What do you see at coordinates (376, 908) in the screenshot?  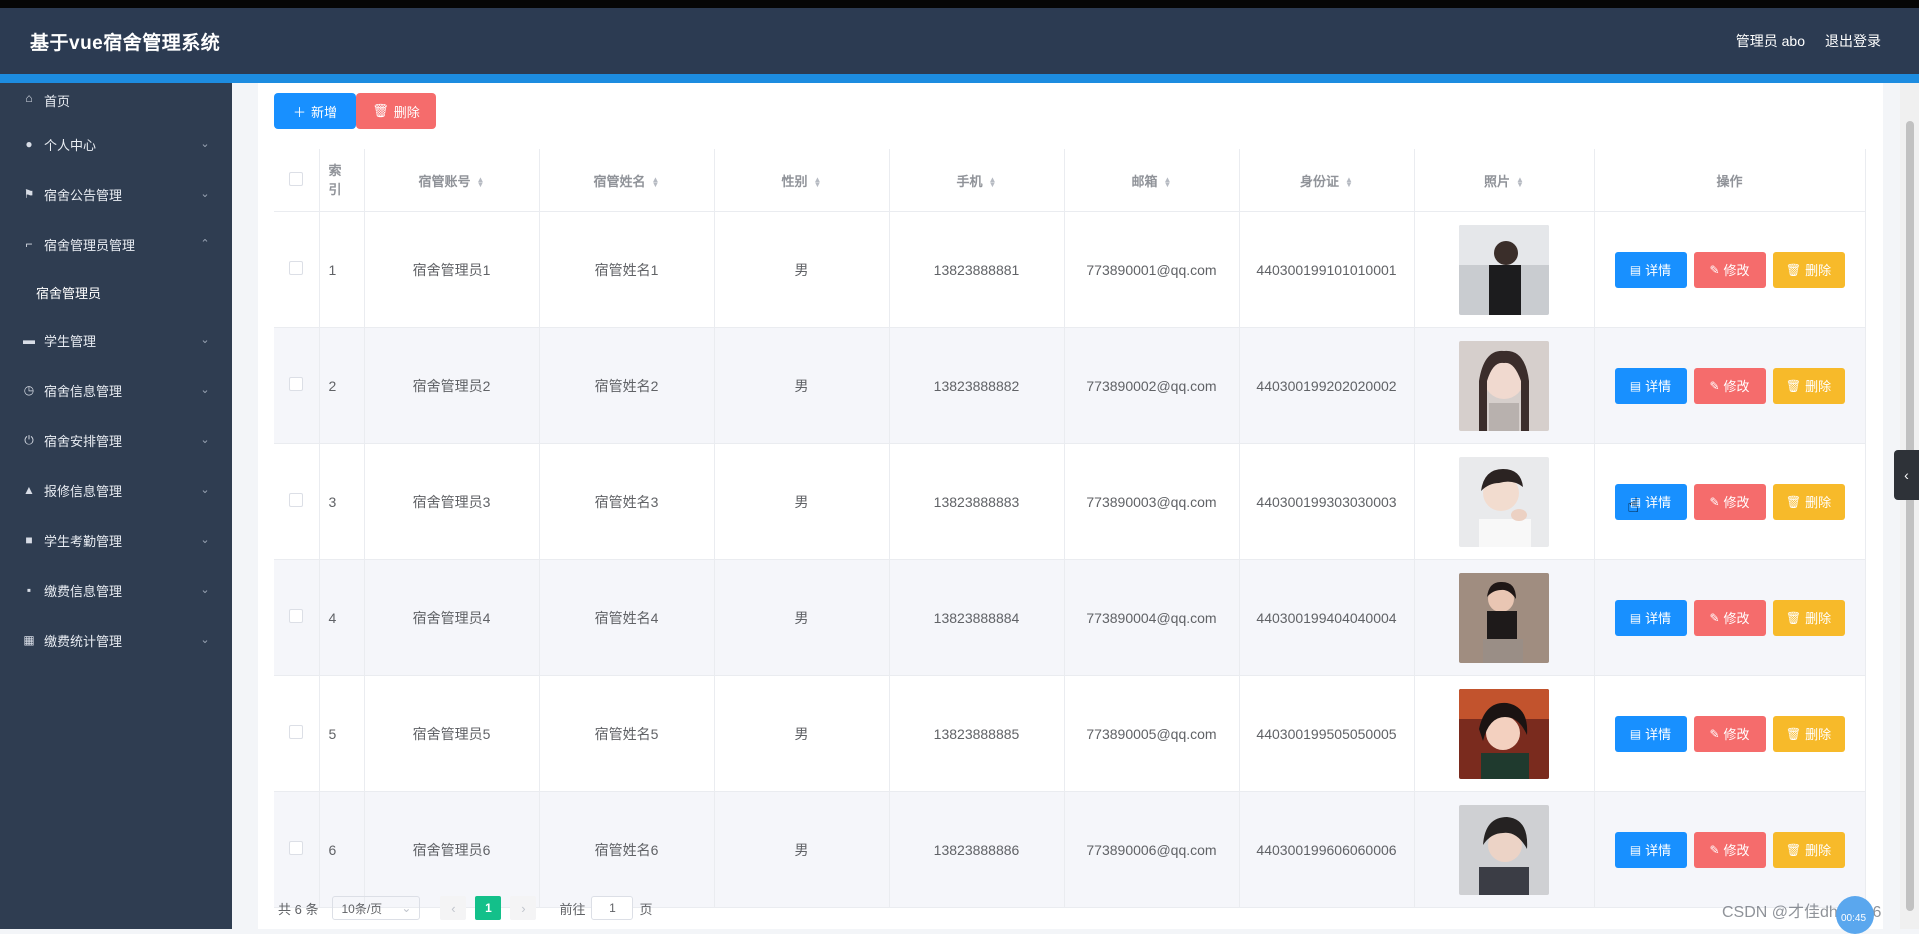 I see `page-size-select: 10条/页 ⌄` at bounding box center [376, 908].